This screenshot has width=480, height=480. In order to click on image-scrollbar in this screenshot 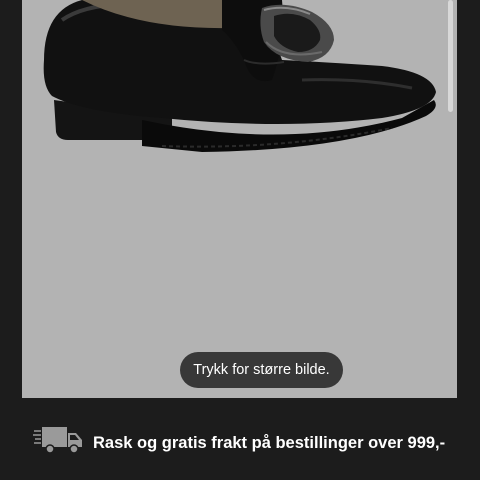, I will do `click(450, 199)`.